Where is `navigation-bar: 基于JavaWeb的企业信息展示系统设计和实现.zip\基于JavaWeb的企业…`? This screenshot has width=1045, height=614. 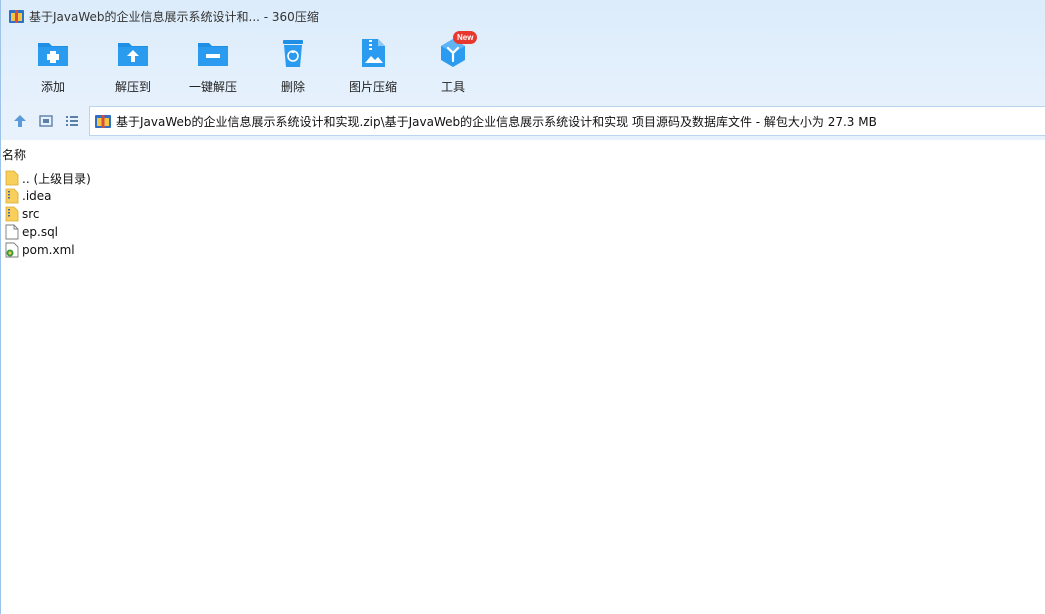 navigation-bar: 基于JavaWeb的企业信息展示系统设计和实现.zip\基于JavaWeb的企业… is located at coordinates (523, 121).